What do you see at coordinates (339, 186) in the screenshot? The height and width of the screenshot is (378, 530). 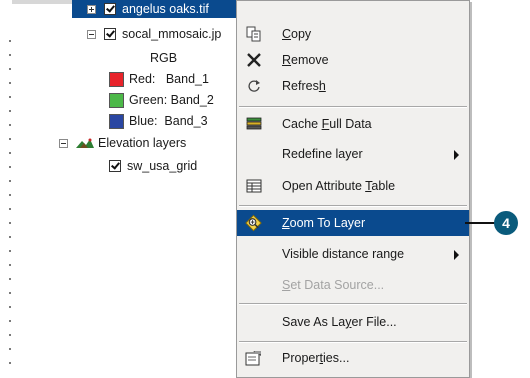 I see `menu-label: Open Attribute Table` at bounding box center [339, 186].